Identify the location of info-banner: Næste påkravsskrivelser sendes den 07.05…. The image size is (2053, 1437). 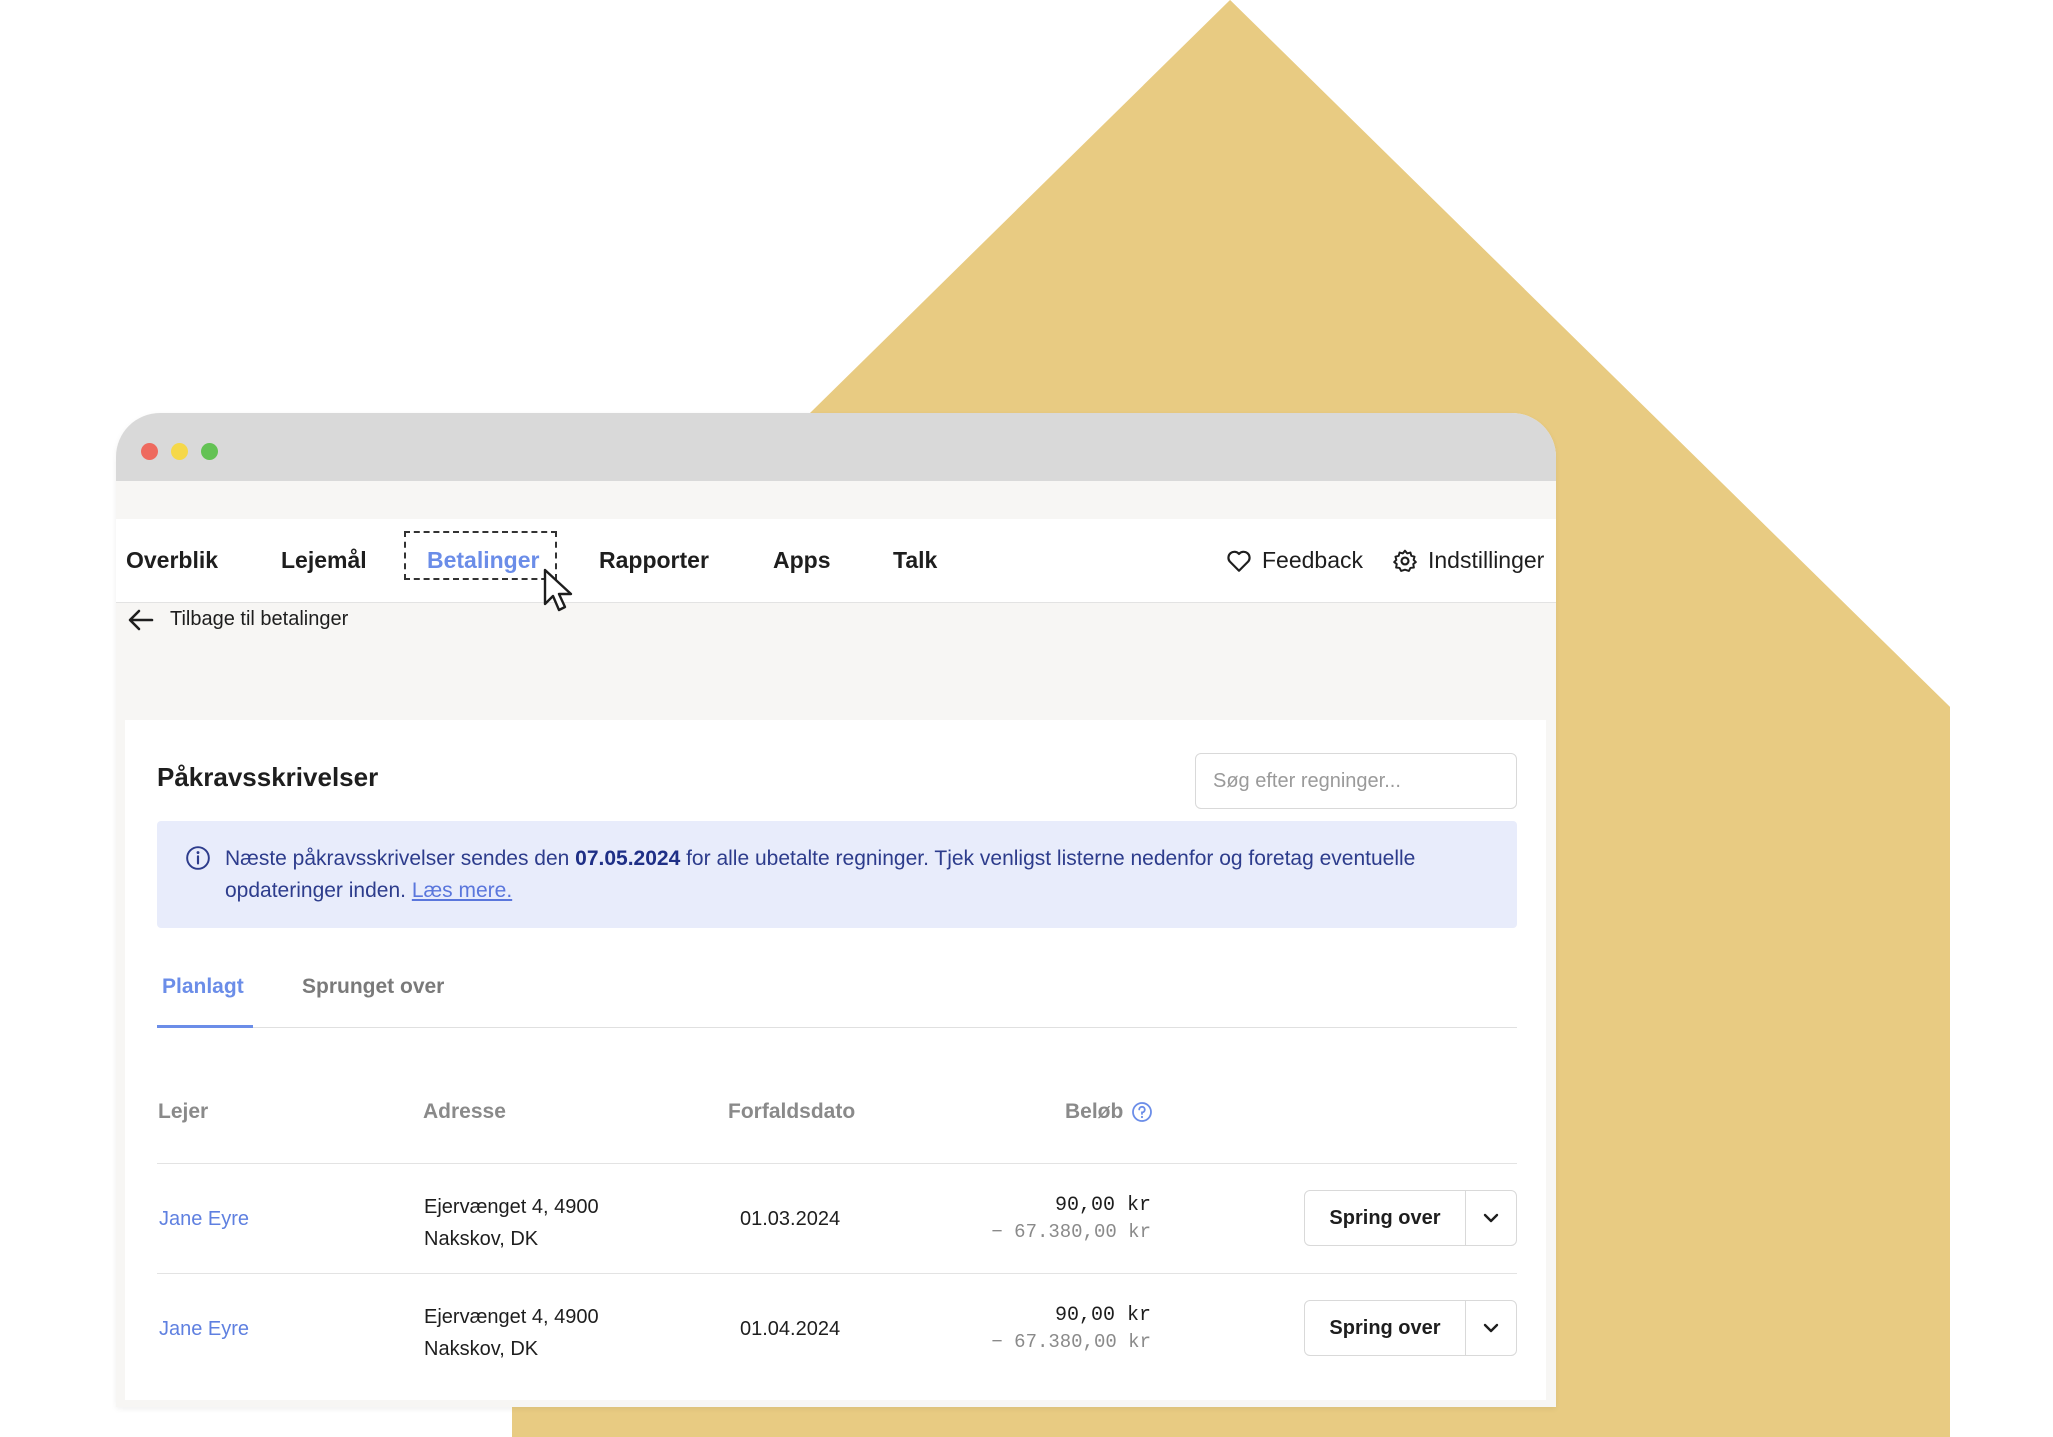
(837, 874).